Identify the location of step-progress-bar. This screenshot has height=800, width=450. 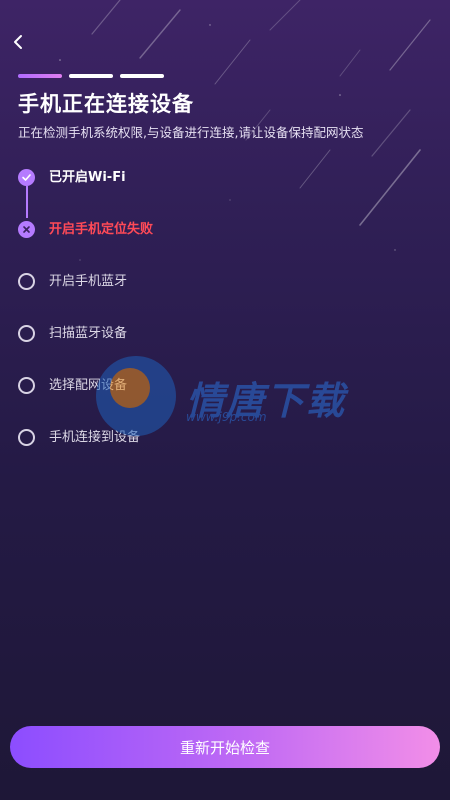
(91, 76).